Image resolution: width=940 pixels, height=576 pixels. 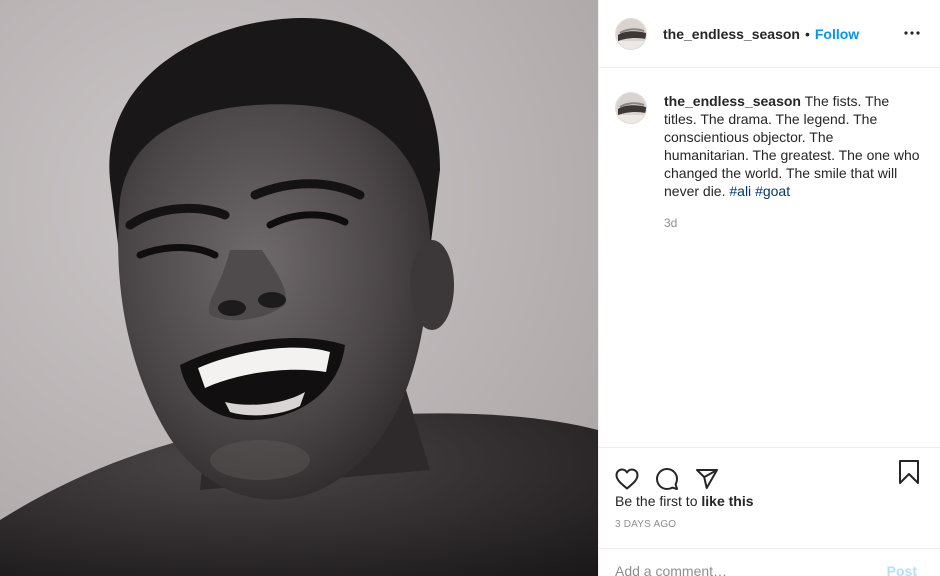 I want to click on hashtag-link: #goat, so click(x=772, y=191).